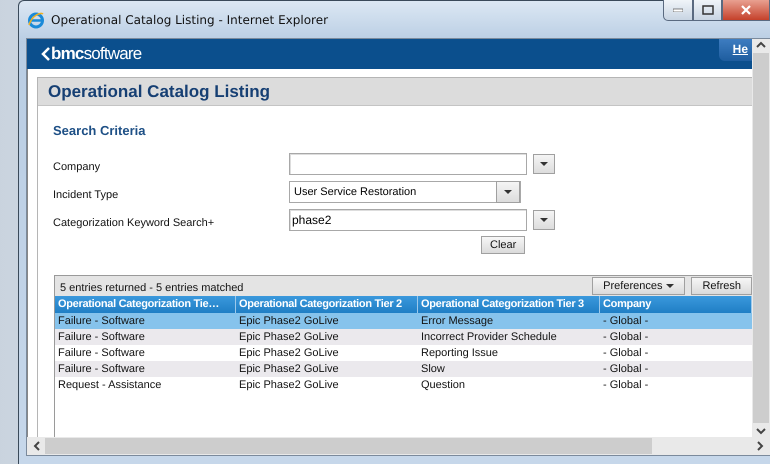  I want to click on minimize-icon, so click(678, 10).